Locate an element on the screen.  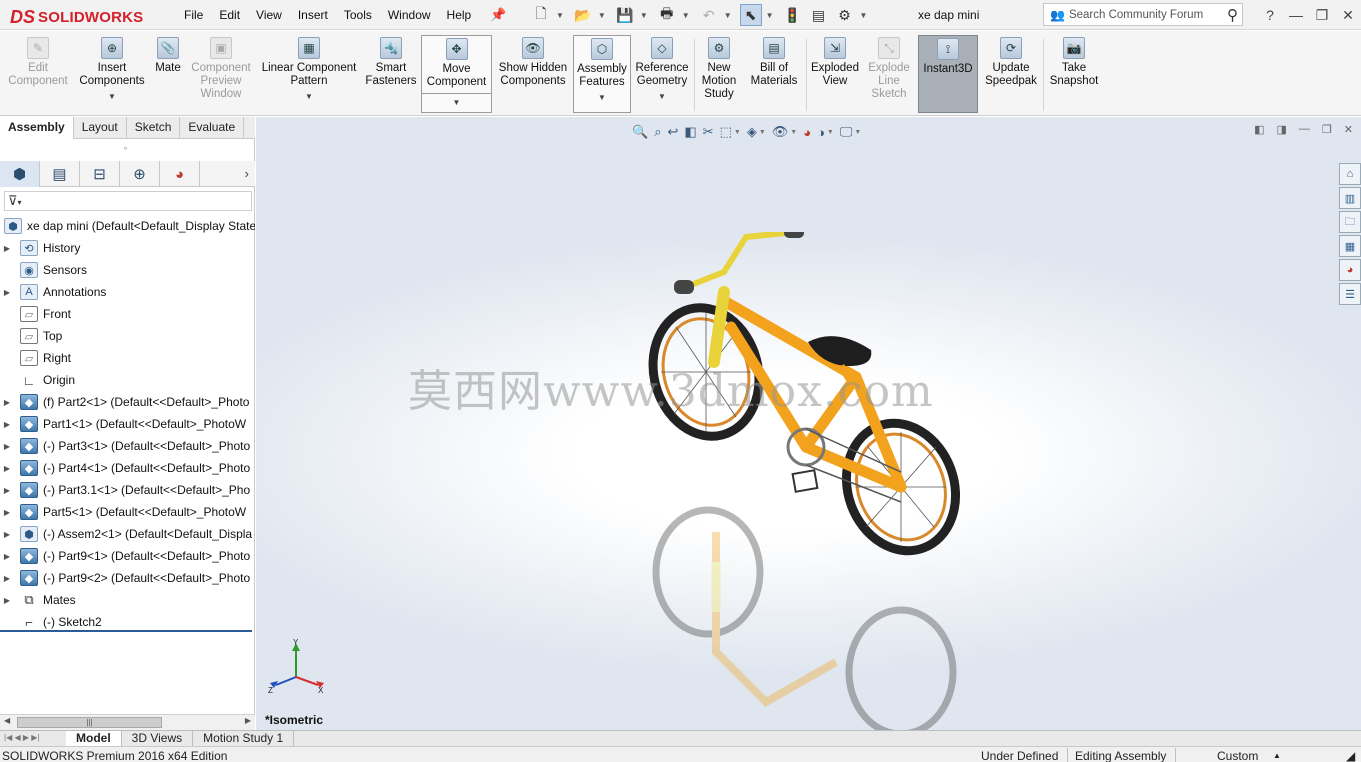
tab-navigation-arrows: |◀ ◀ ▶ ▶| is located at coordinates (33, 738).